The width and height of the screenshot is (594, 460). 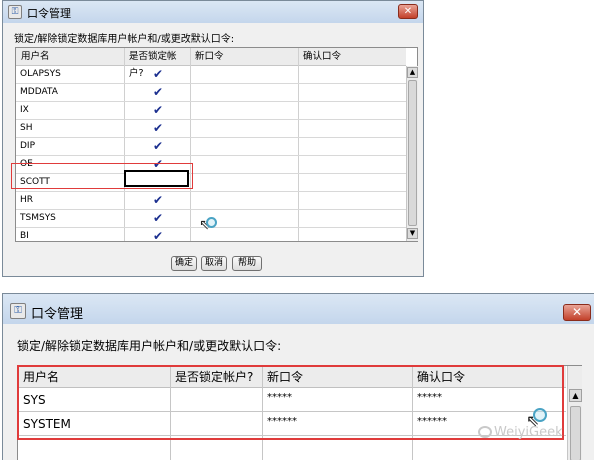 I want to click on help-button: 帮助, so click(x=247, y=263).